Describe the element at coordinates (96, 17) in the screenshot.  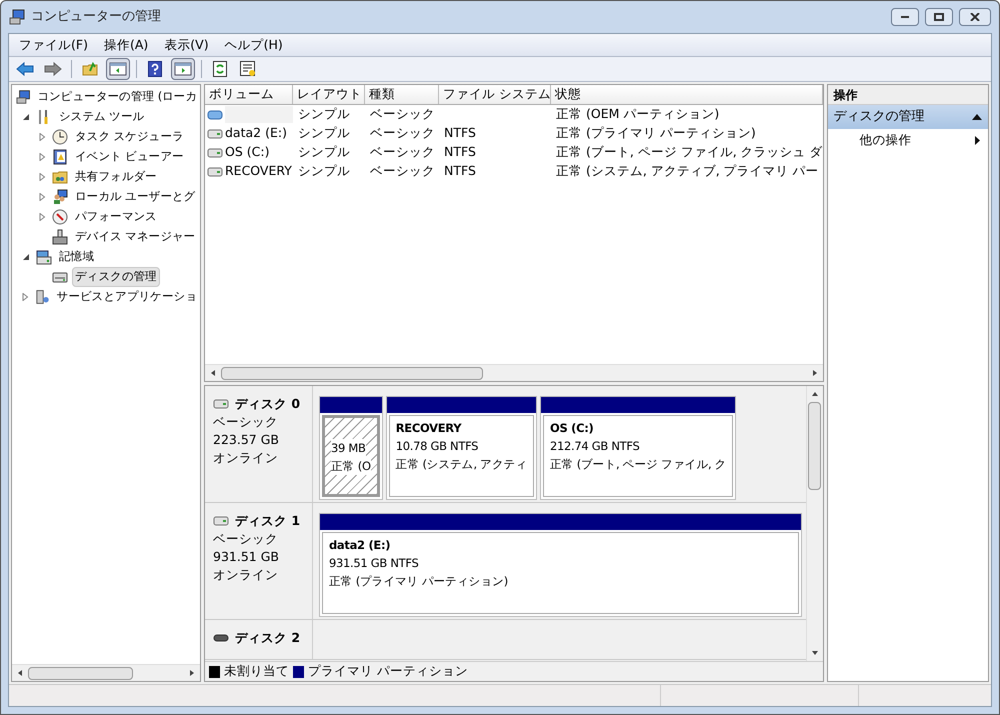
I see `window-title: コンピューターの管理` at that location.